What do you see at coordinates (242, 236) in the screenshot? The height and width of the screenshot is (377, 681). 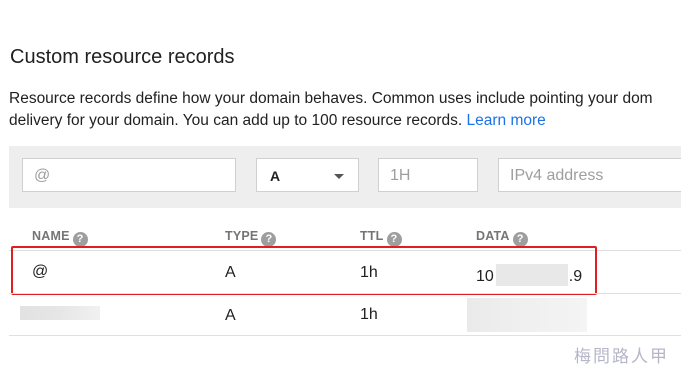 I see `column-header-type-label: TYPE` at bounding box center [242, 236].